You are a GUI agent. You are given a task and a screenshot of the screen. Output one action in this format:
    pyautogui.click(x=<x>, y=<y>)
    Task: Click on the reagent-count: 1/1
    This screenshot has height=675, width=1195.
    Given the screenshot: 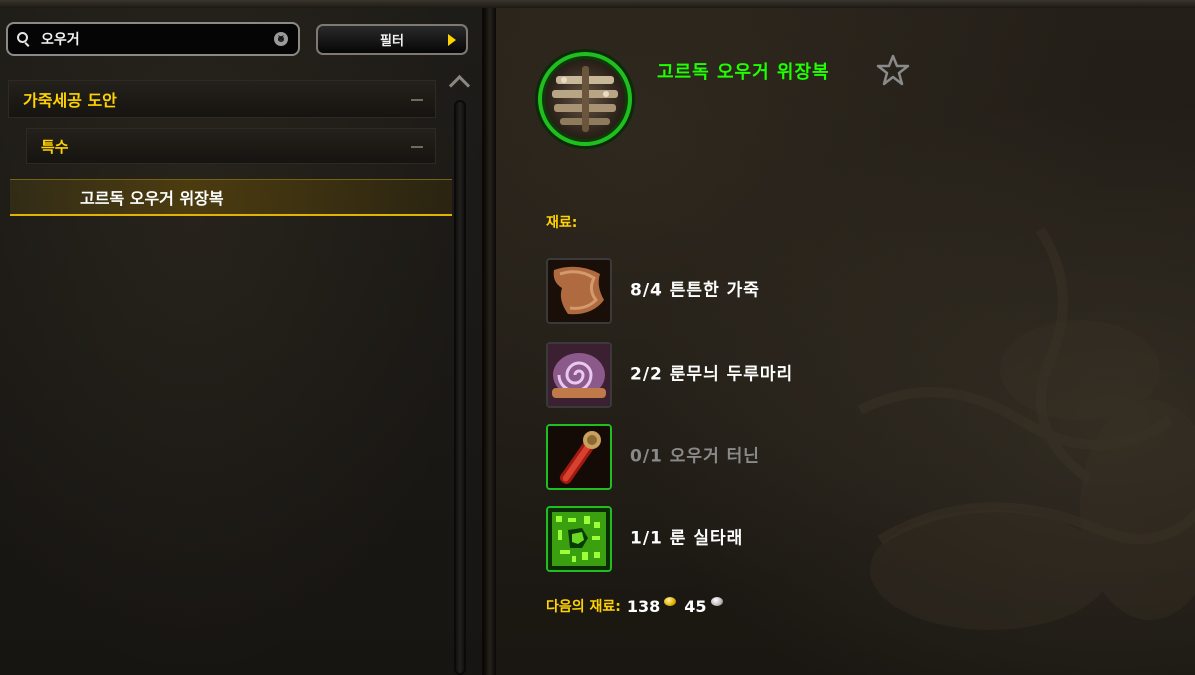 What is the action you would take?
    pyautogui.click(x=646, y=538)
    